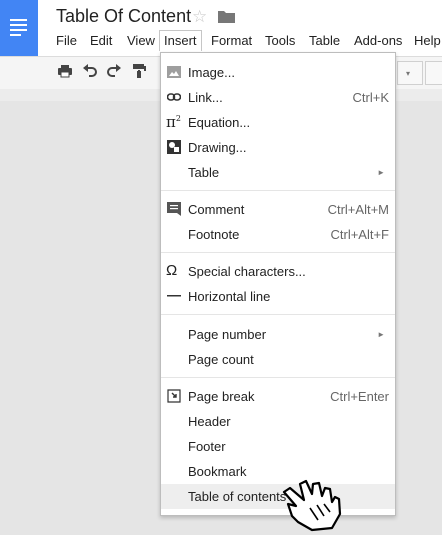 The height and width of the screenshot is (535, 442). I want to click on menu-item-shortcut: Ctrl+Alt+F, so click(359, 234).